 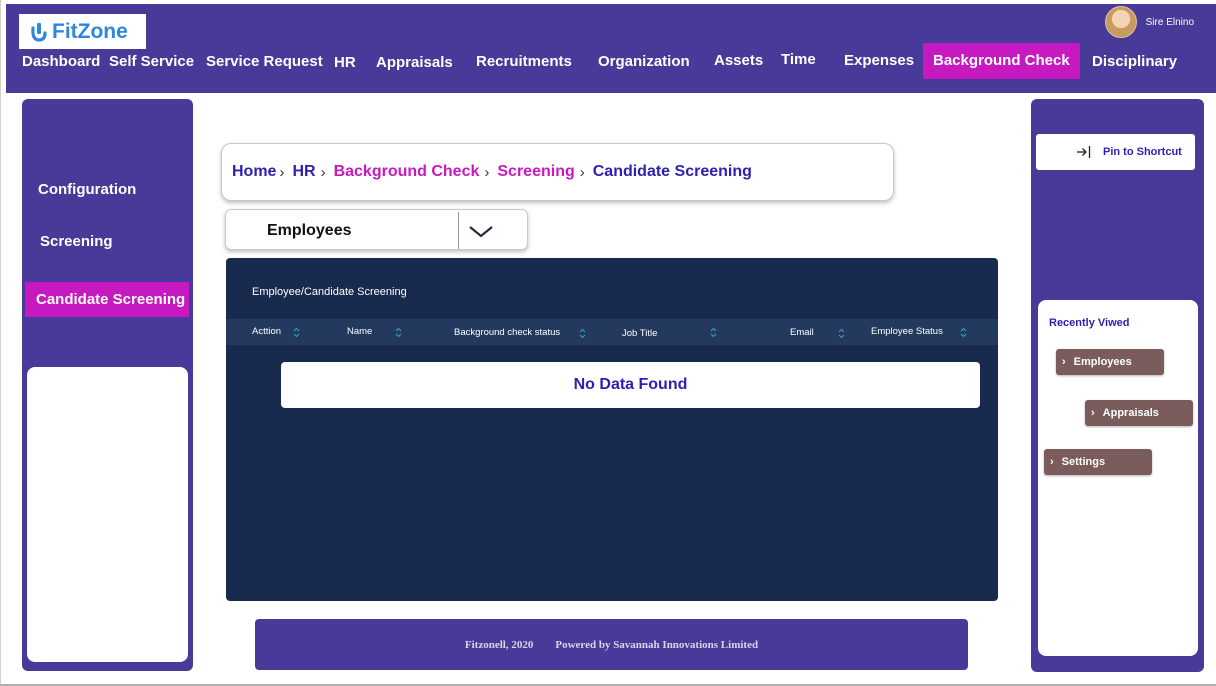 What do you see at coordinates (738, 61) in the screenshot?
I see `nav-item-assets: Assets` at bounding box center [738, 61].